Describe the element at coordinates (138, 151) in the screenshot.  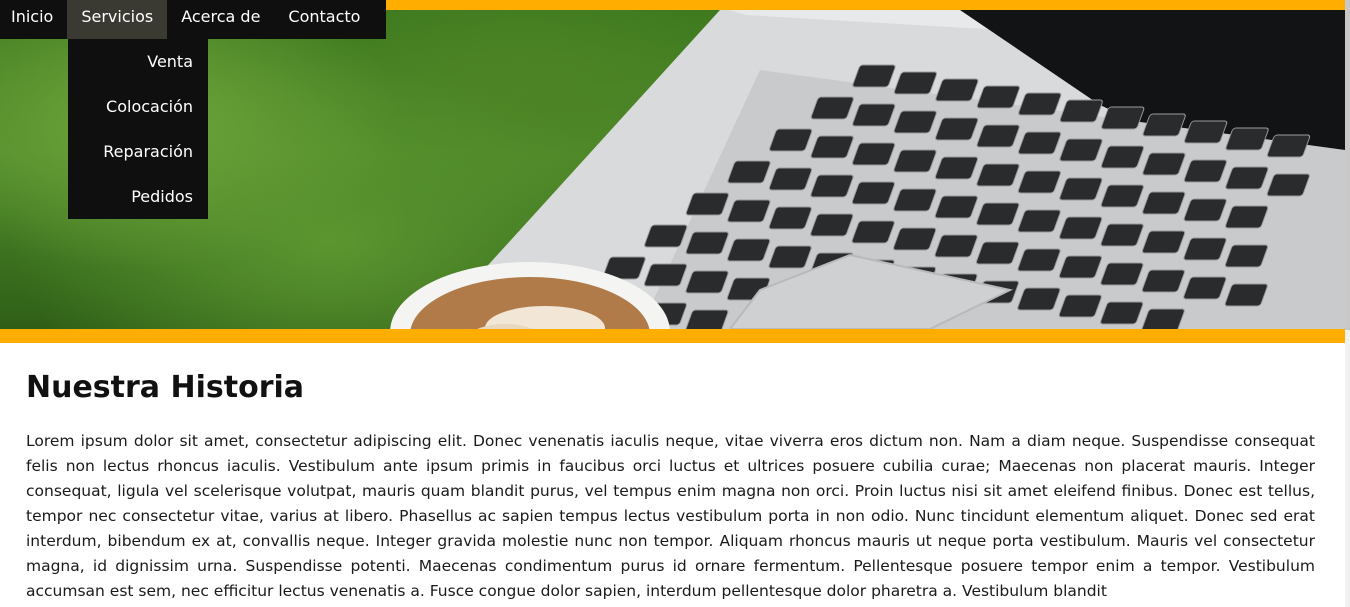
I see `dropdown-item-reparacion: Reparación` at that location.